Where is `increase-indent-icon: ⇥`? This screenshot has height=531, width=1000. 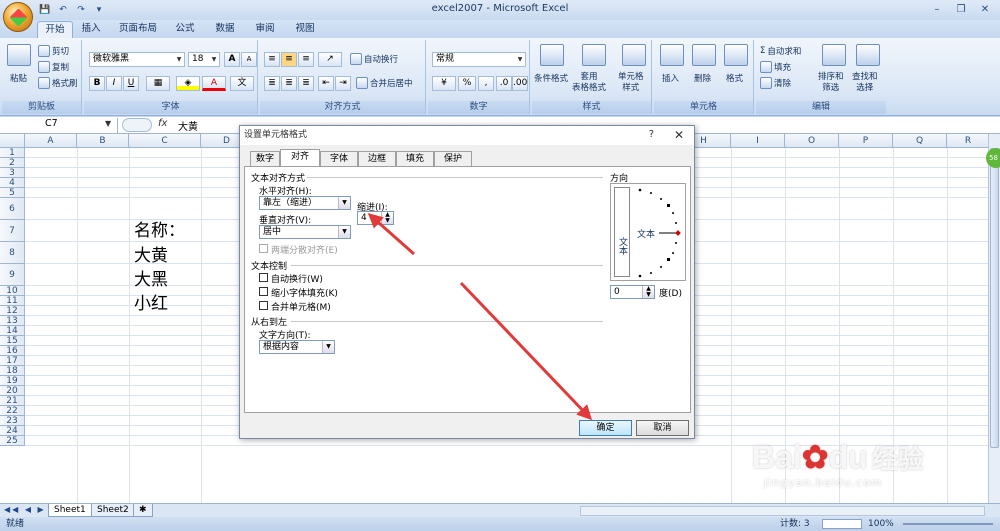 increase-indent-icon: ⇥ is located at coordinates (343, 83).